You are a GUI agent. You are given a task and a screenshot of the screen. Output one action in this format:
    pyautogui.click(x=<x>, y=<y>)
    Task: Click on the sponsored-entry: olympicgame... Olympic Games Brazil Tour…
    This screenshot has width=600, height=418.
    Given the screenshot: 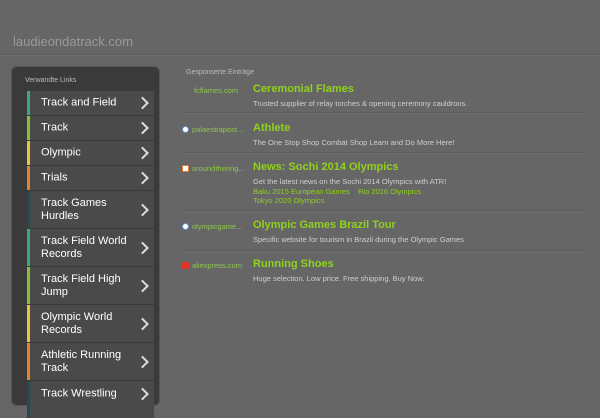 What is the action you would take?
    pyautogui.click(x=384, y=235)
    